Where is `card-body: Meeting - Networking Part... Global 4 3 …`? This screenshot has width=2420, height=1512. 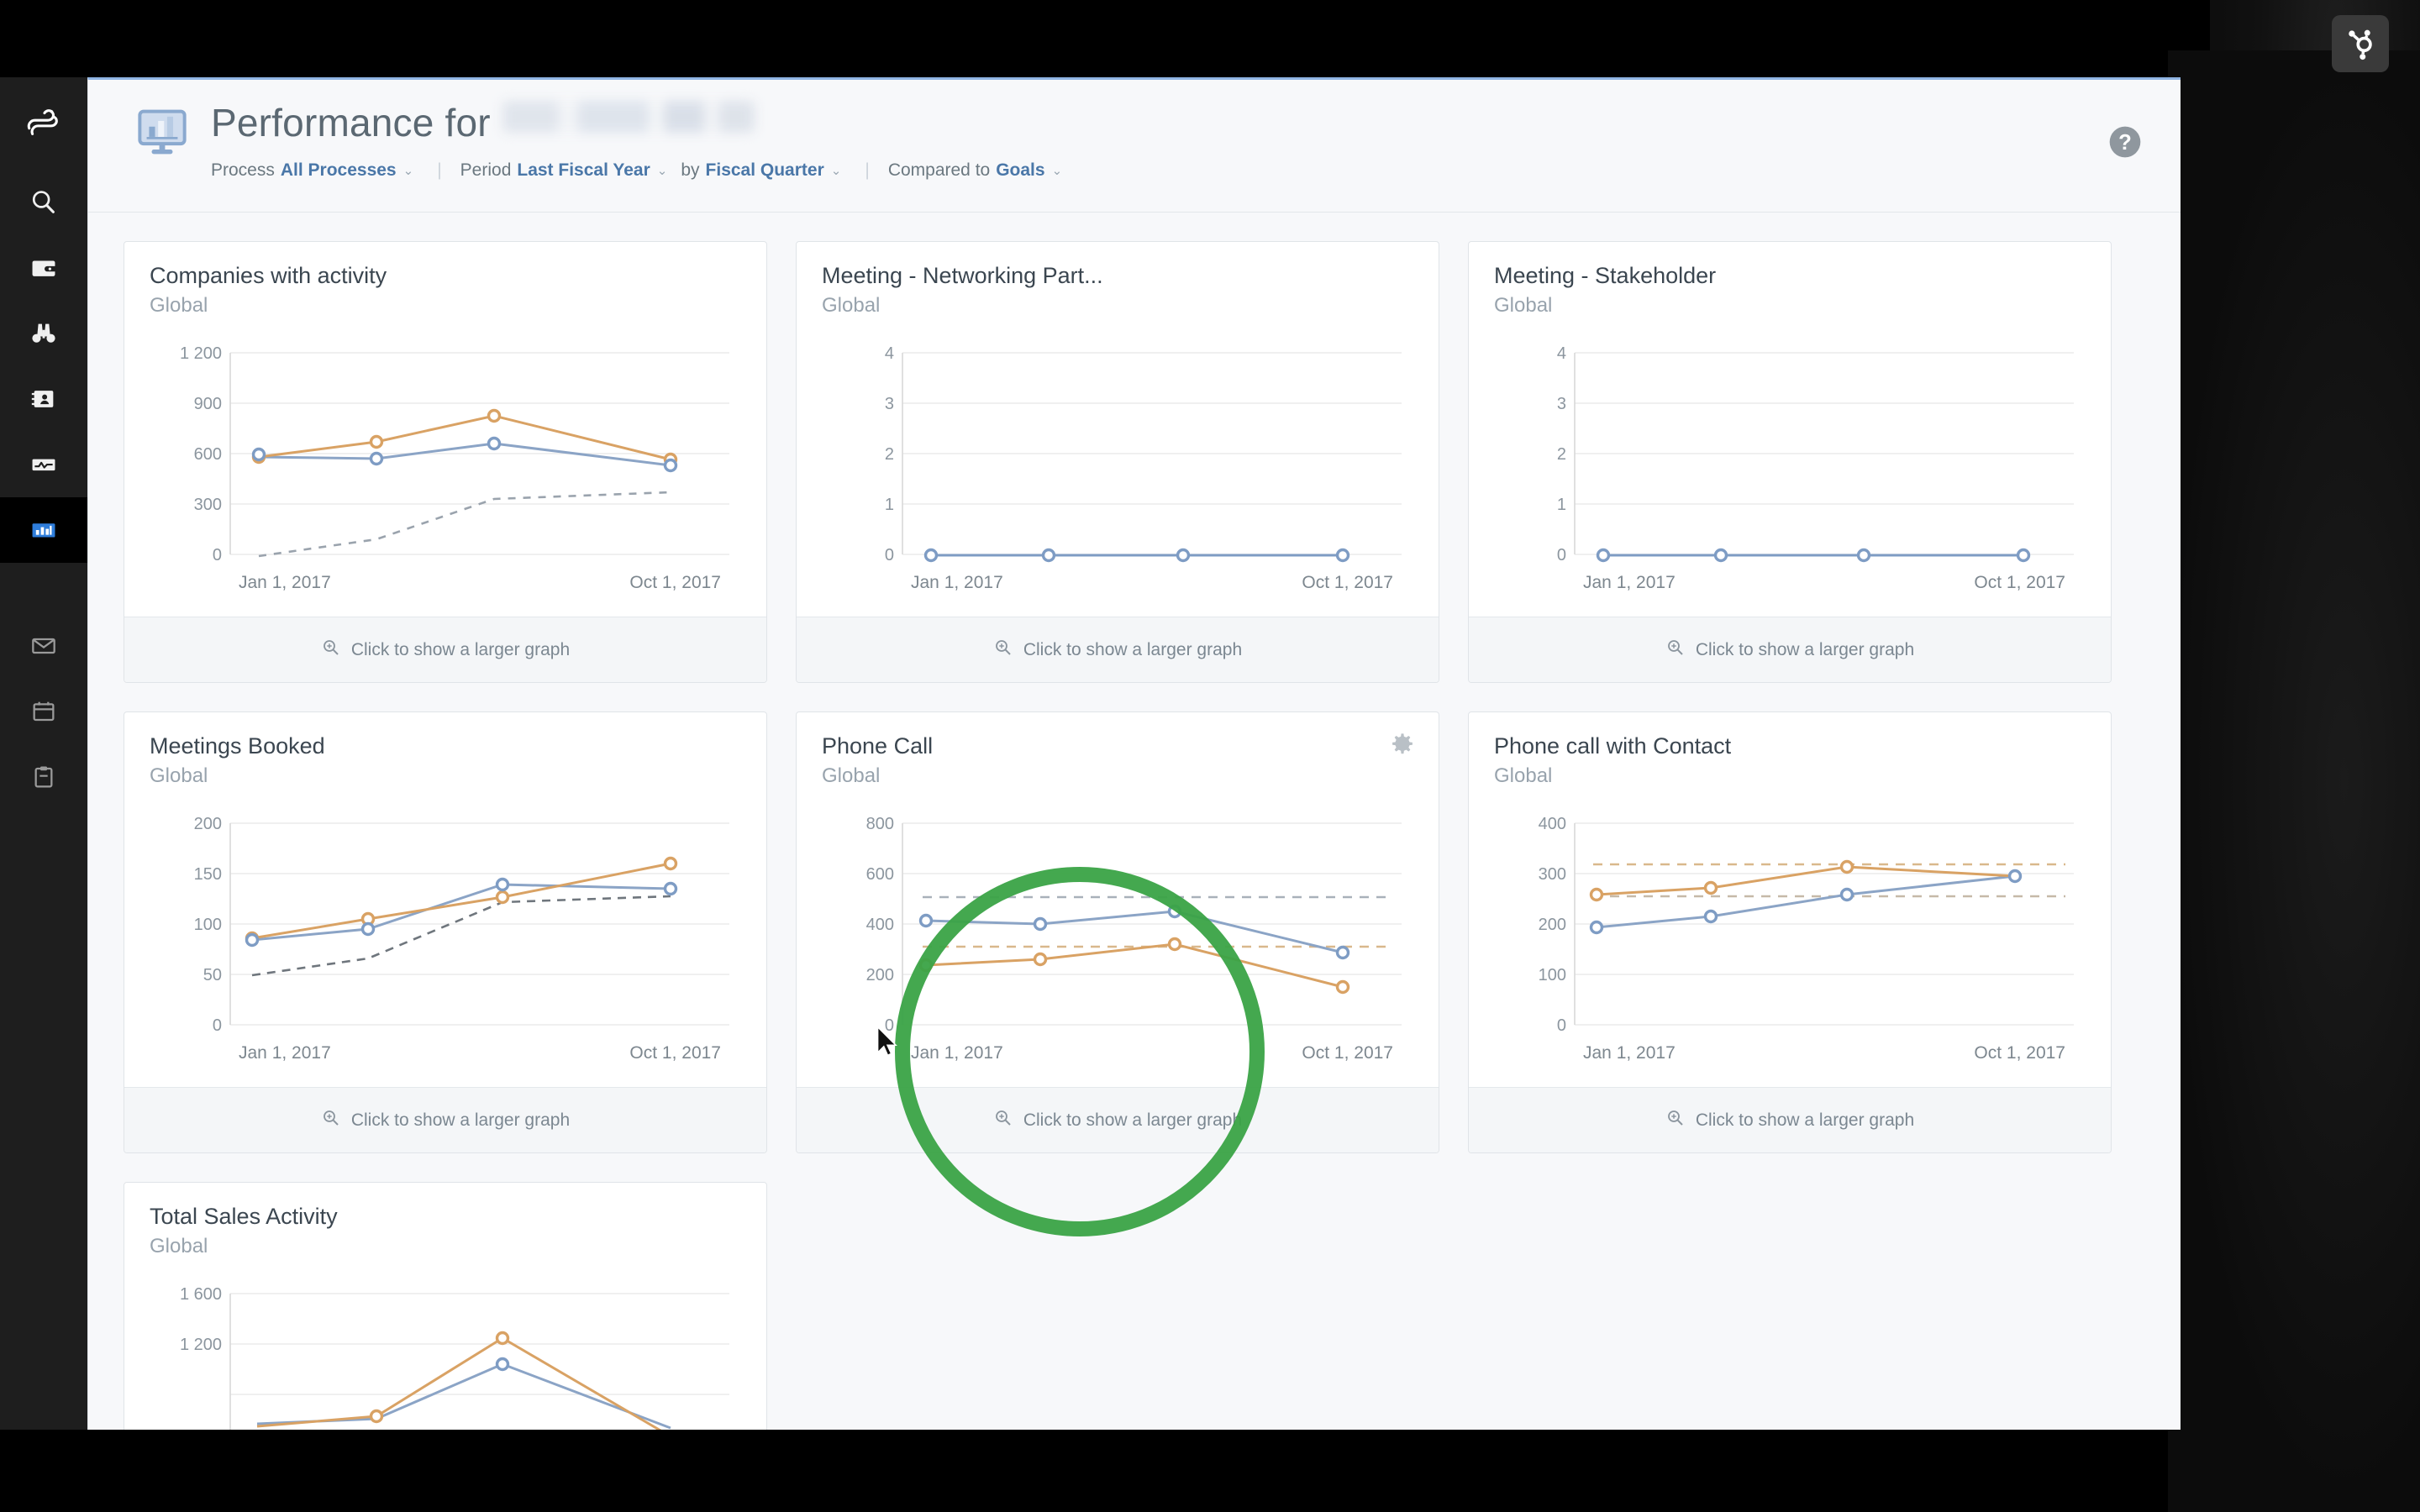 card-body: Meeting - Networking Part... Global 4 3 … is located at coordinates (1118, 429).